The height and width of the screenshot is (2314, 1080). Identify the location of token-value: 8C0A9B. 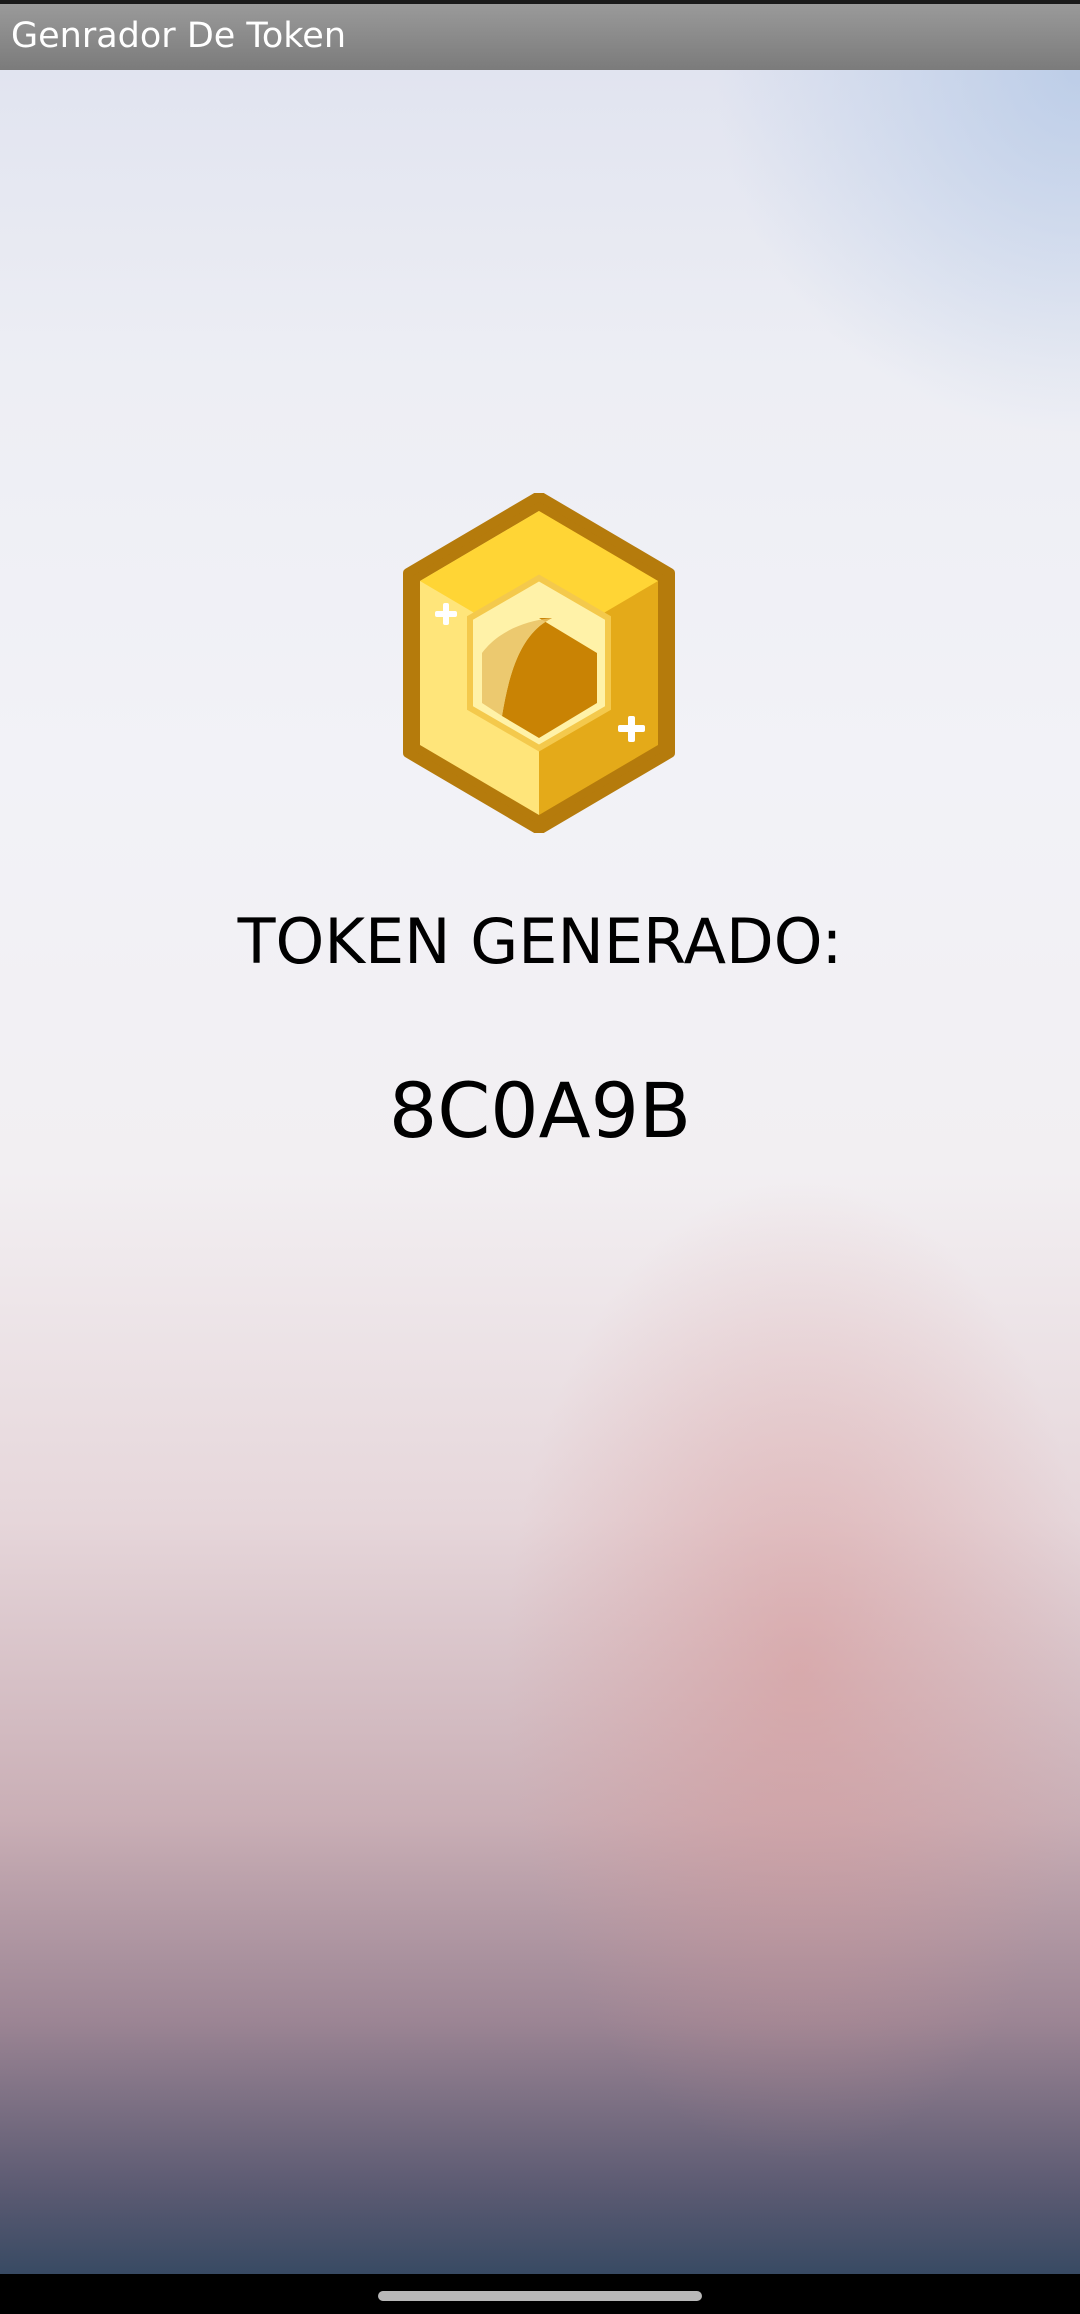
(540, 1110).